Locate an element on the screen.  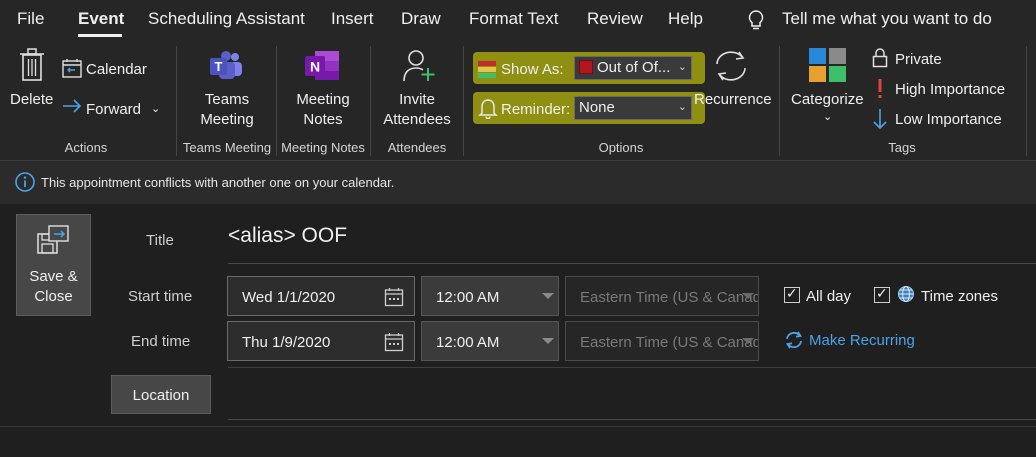
forward-arrow-icon is located at coordinates (72, 106).